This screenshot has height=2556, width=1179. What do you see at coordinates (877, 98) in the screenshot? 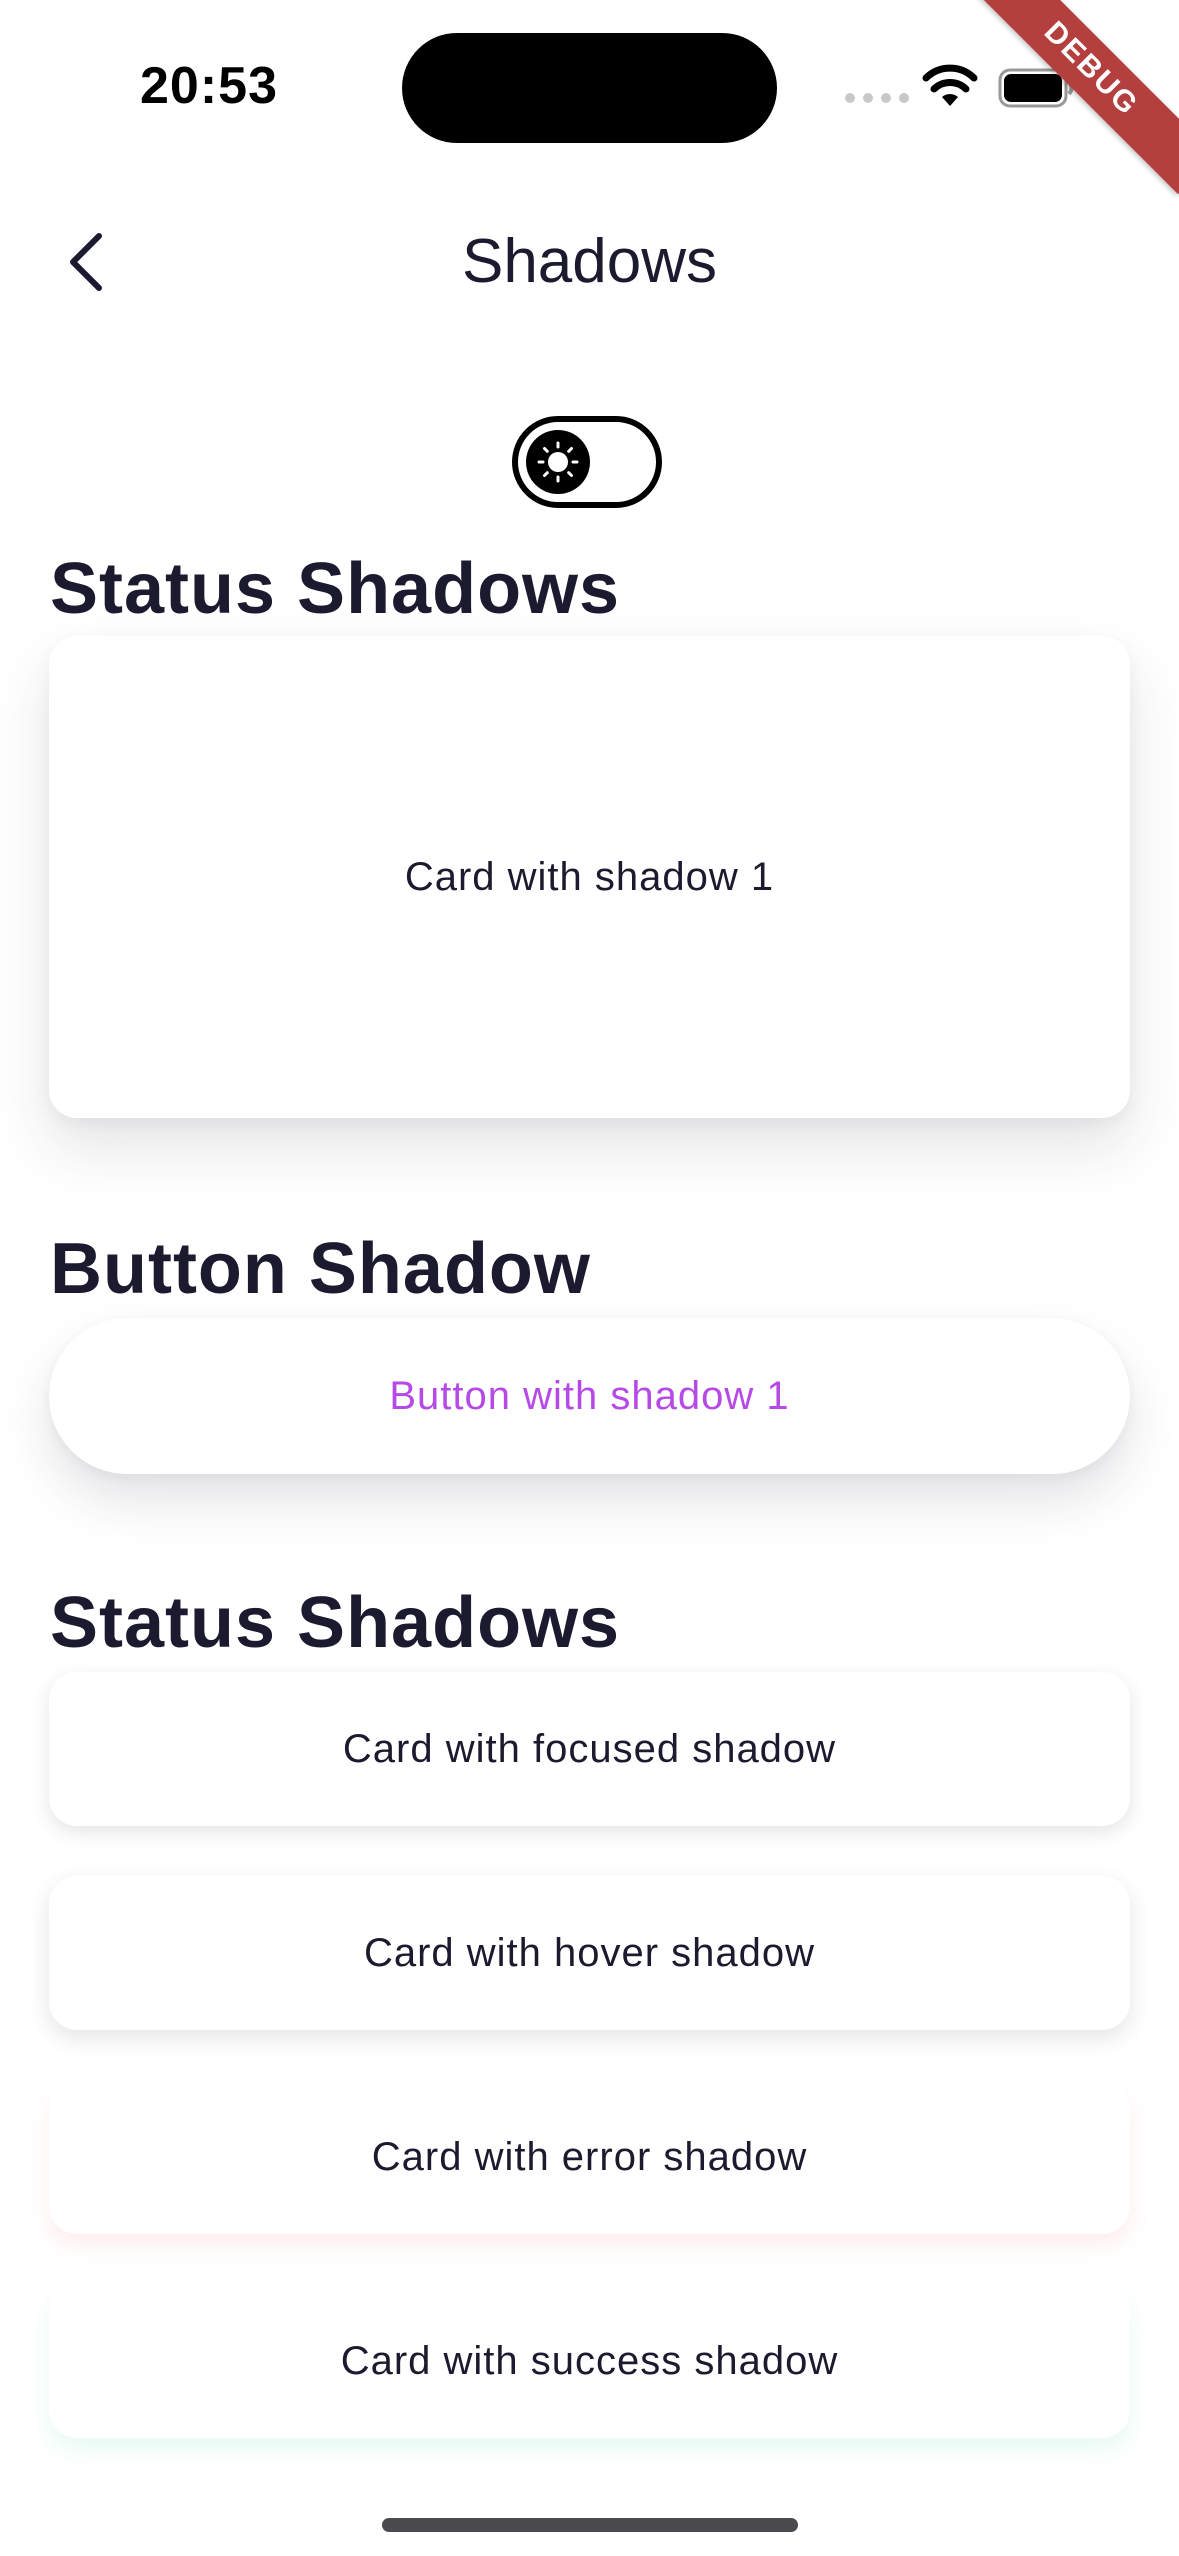
I see `signal-dots-icon` at bounding box center [877, 98].